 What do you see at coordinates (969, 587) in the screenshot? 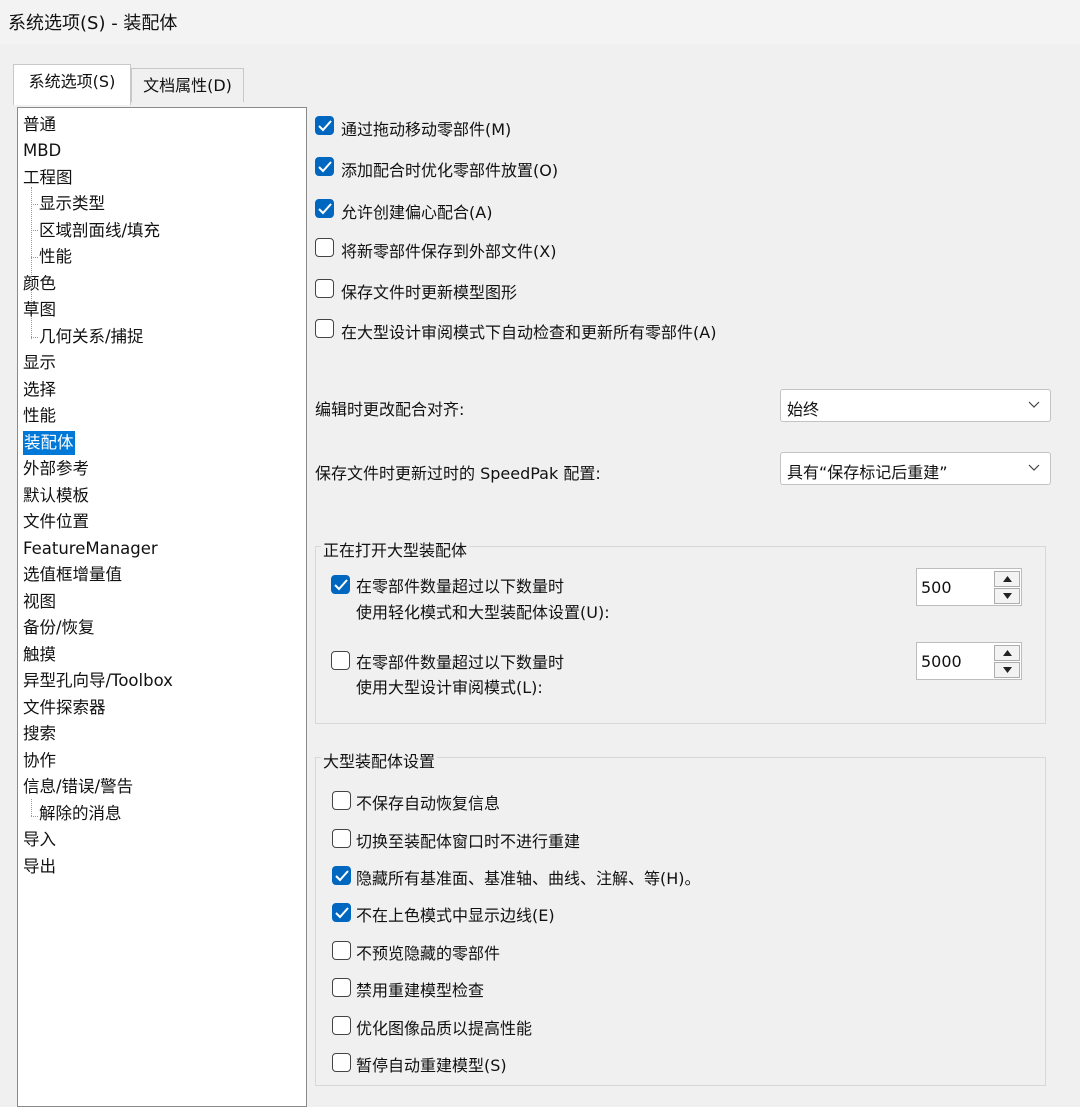
I see `lightweight-threshold-spinner: 500` at bounding box center [969, 587].